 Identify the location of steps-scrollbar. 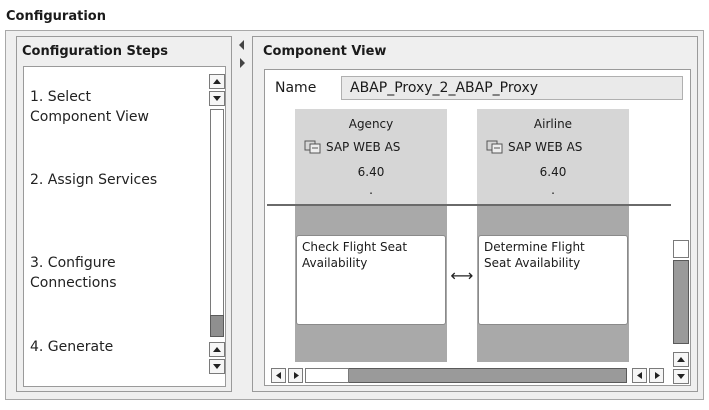
(217, 226).